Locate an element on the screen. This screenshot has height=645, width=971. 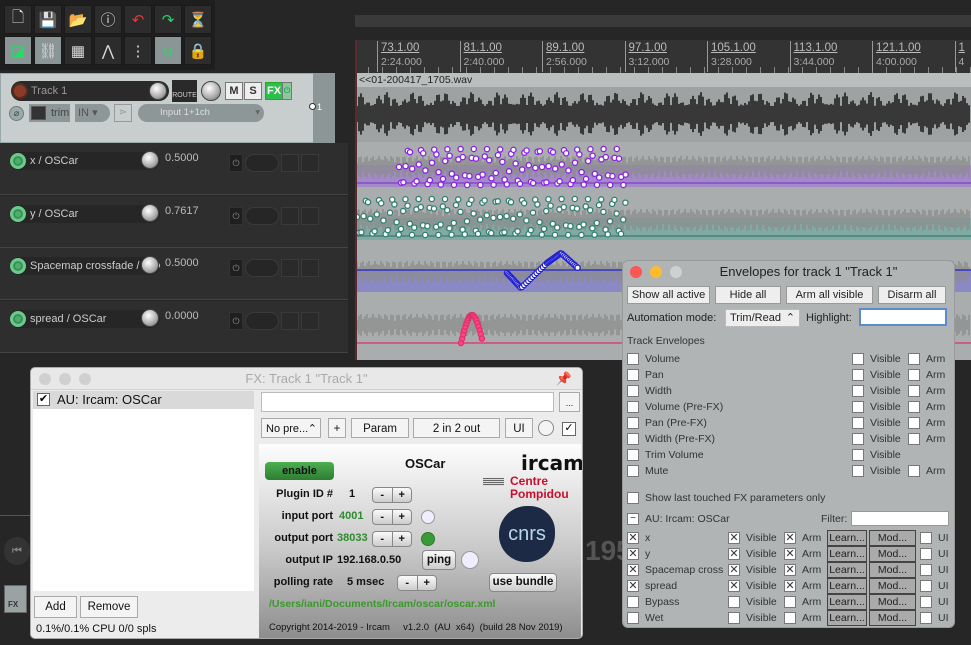
lock-icon: 🔒 is located at coordinates (198, 50).